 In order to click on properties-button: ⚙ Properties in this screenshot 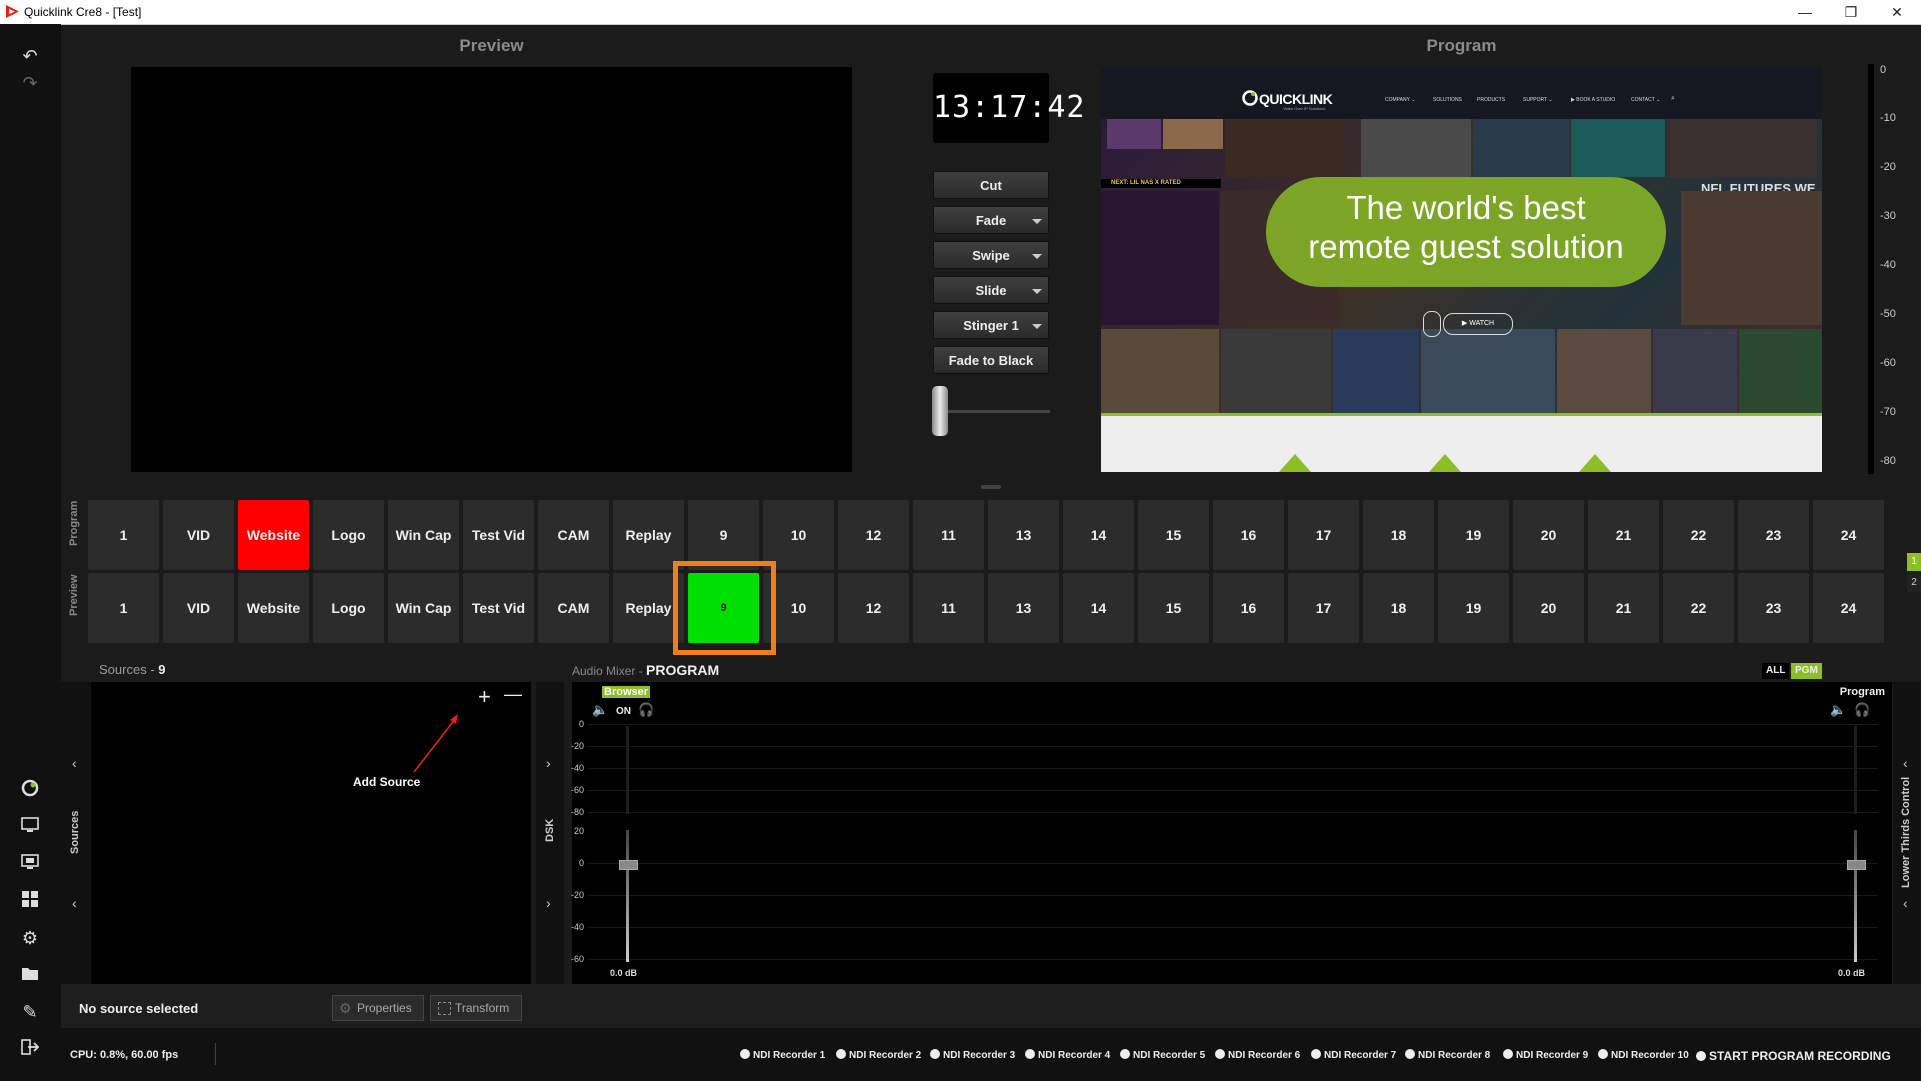, I will do `click(378, 1008)`.